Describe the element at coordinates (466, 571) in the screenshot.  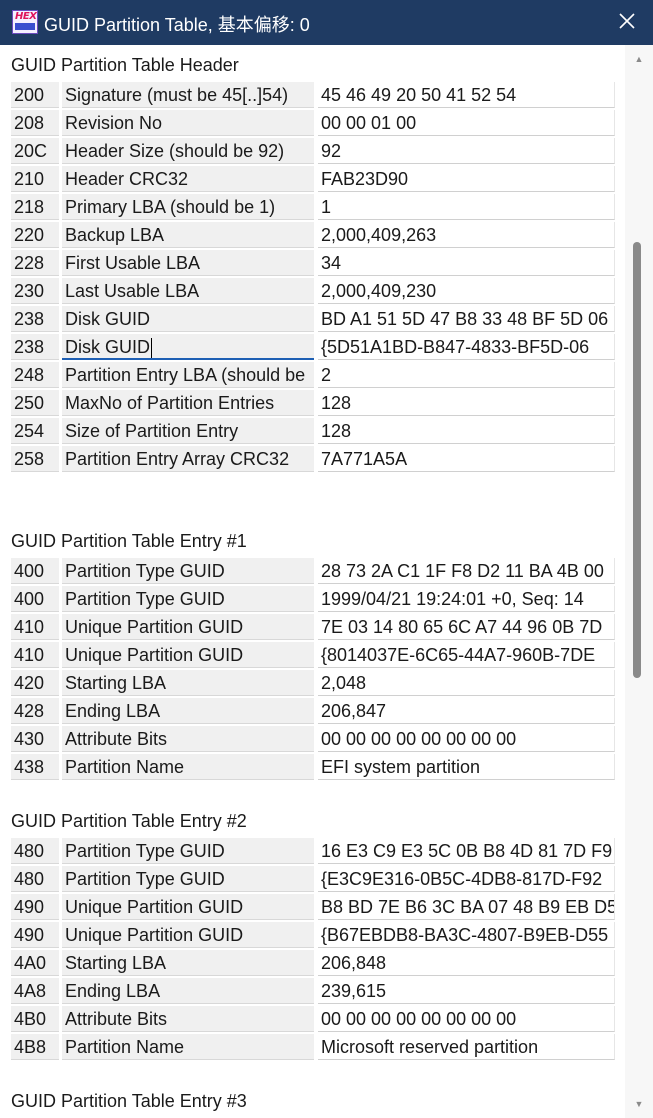
I see `field-value: 28 73 2A C1 1F F8 D2 11 BA 4B 00` at that location.